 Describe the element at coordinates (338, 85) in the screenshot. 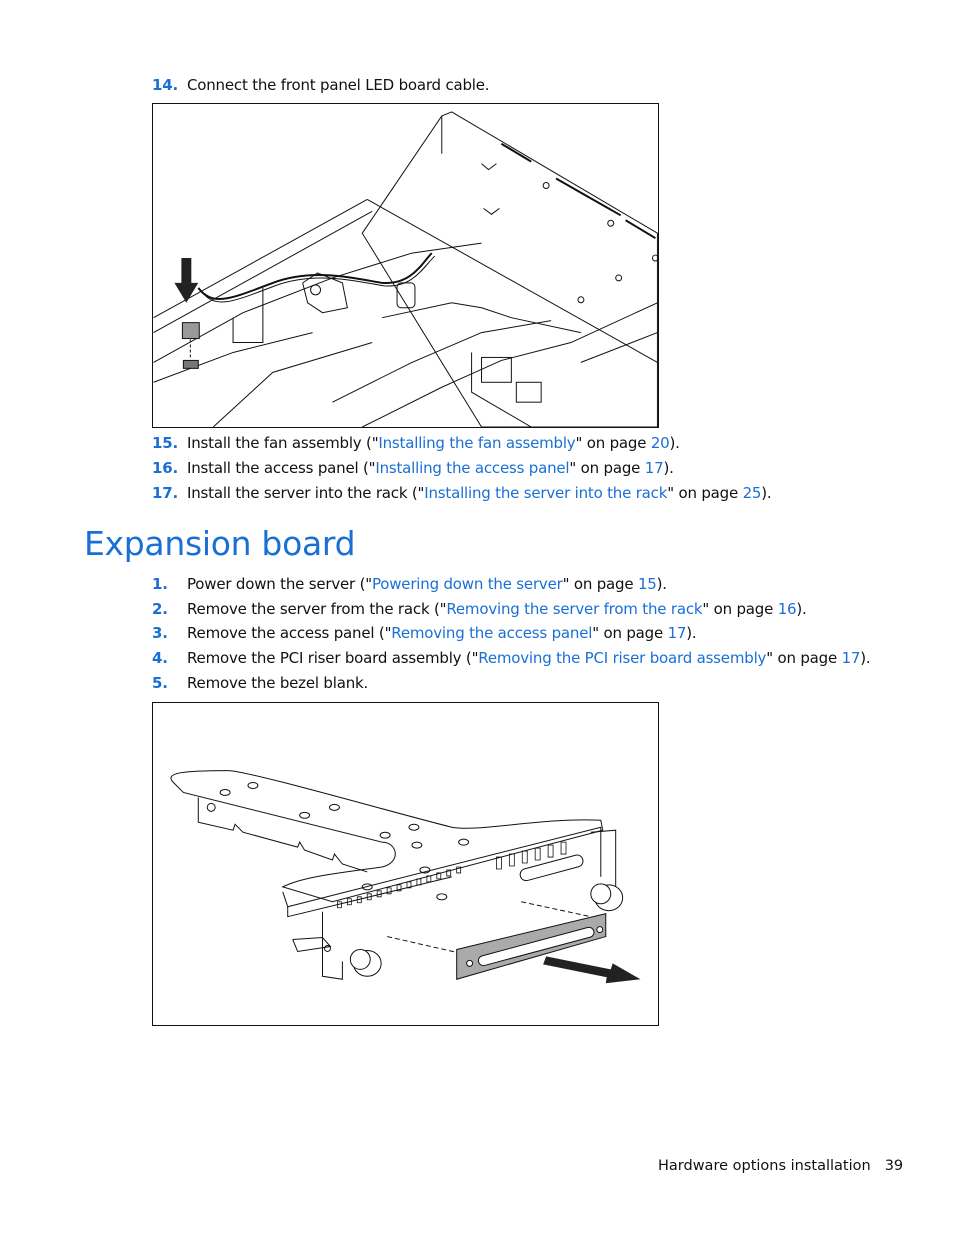

I see `step-text: Connect the front panel LED board cable.` at that location.